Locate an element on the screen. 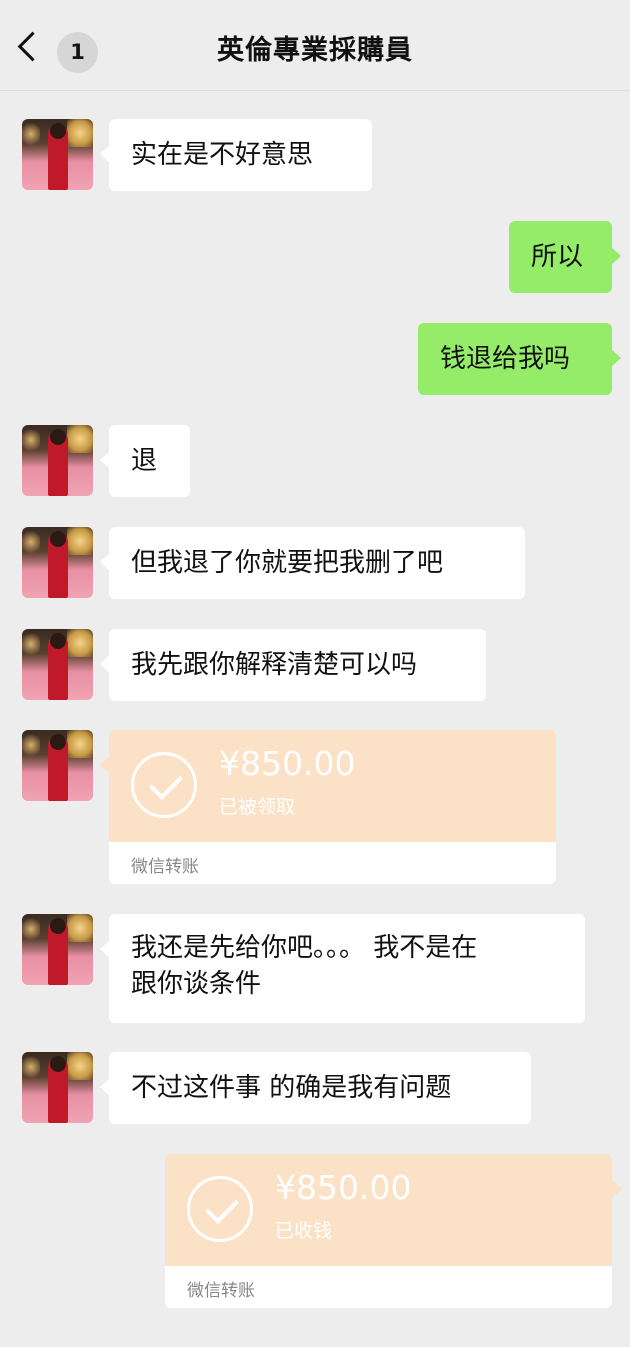 Image resolution: width=630 pixels, height=1347 pixels. wechat-transfer-card: ¥850.00 已被领取 微信转账 is located at coordinates (332, 807).